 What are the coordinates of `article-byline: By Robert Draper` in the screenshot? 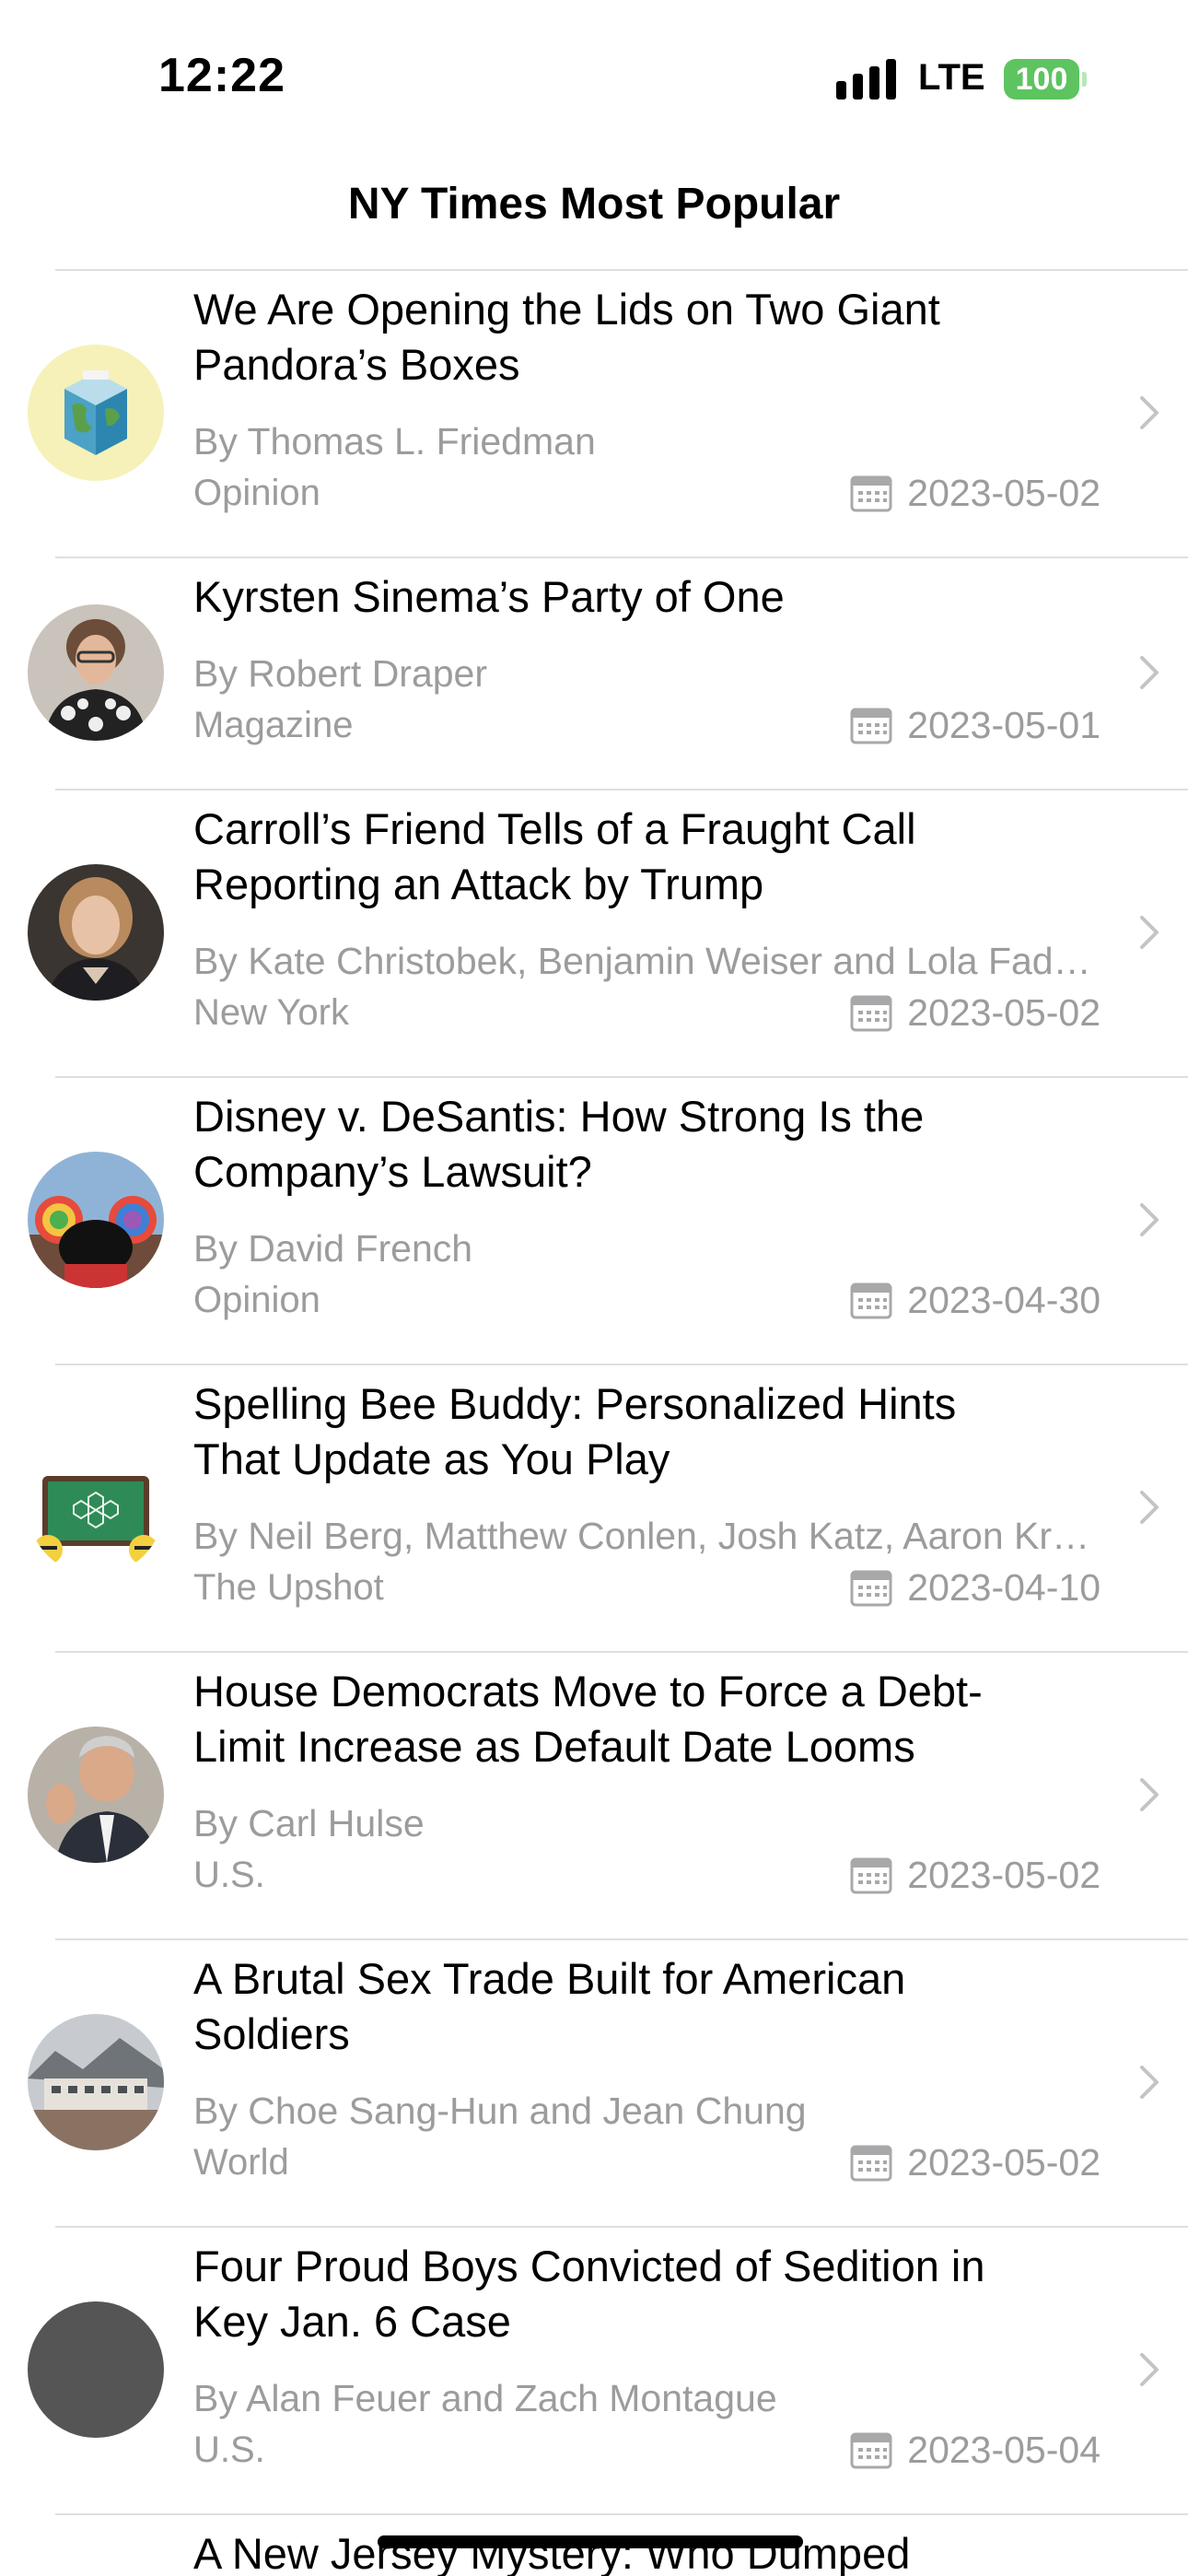 It's located at (340, 673).